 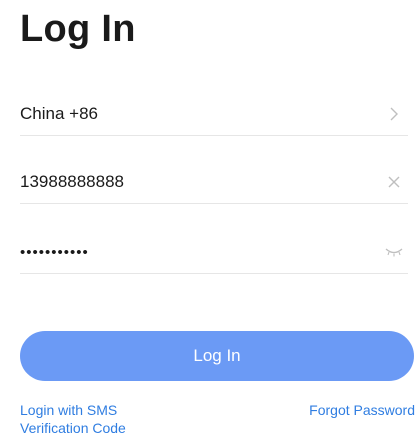 What do you see at coordinates (100, 419) in the screenshot?
I see `sms-login-link: Login with SMS Verification Code` at bounding box center [100, 419].